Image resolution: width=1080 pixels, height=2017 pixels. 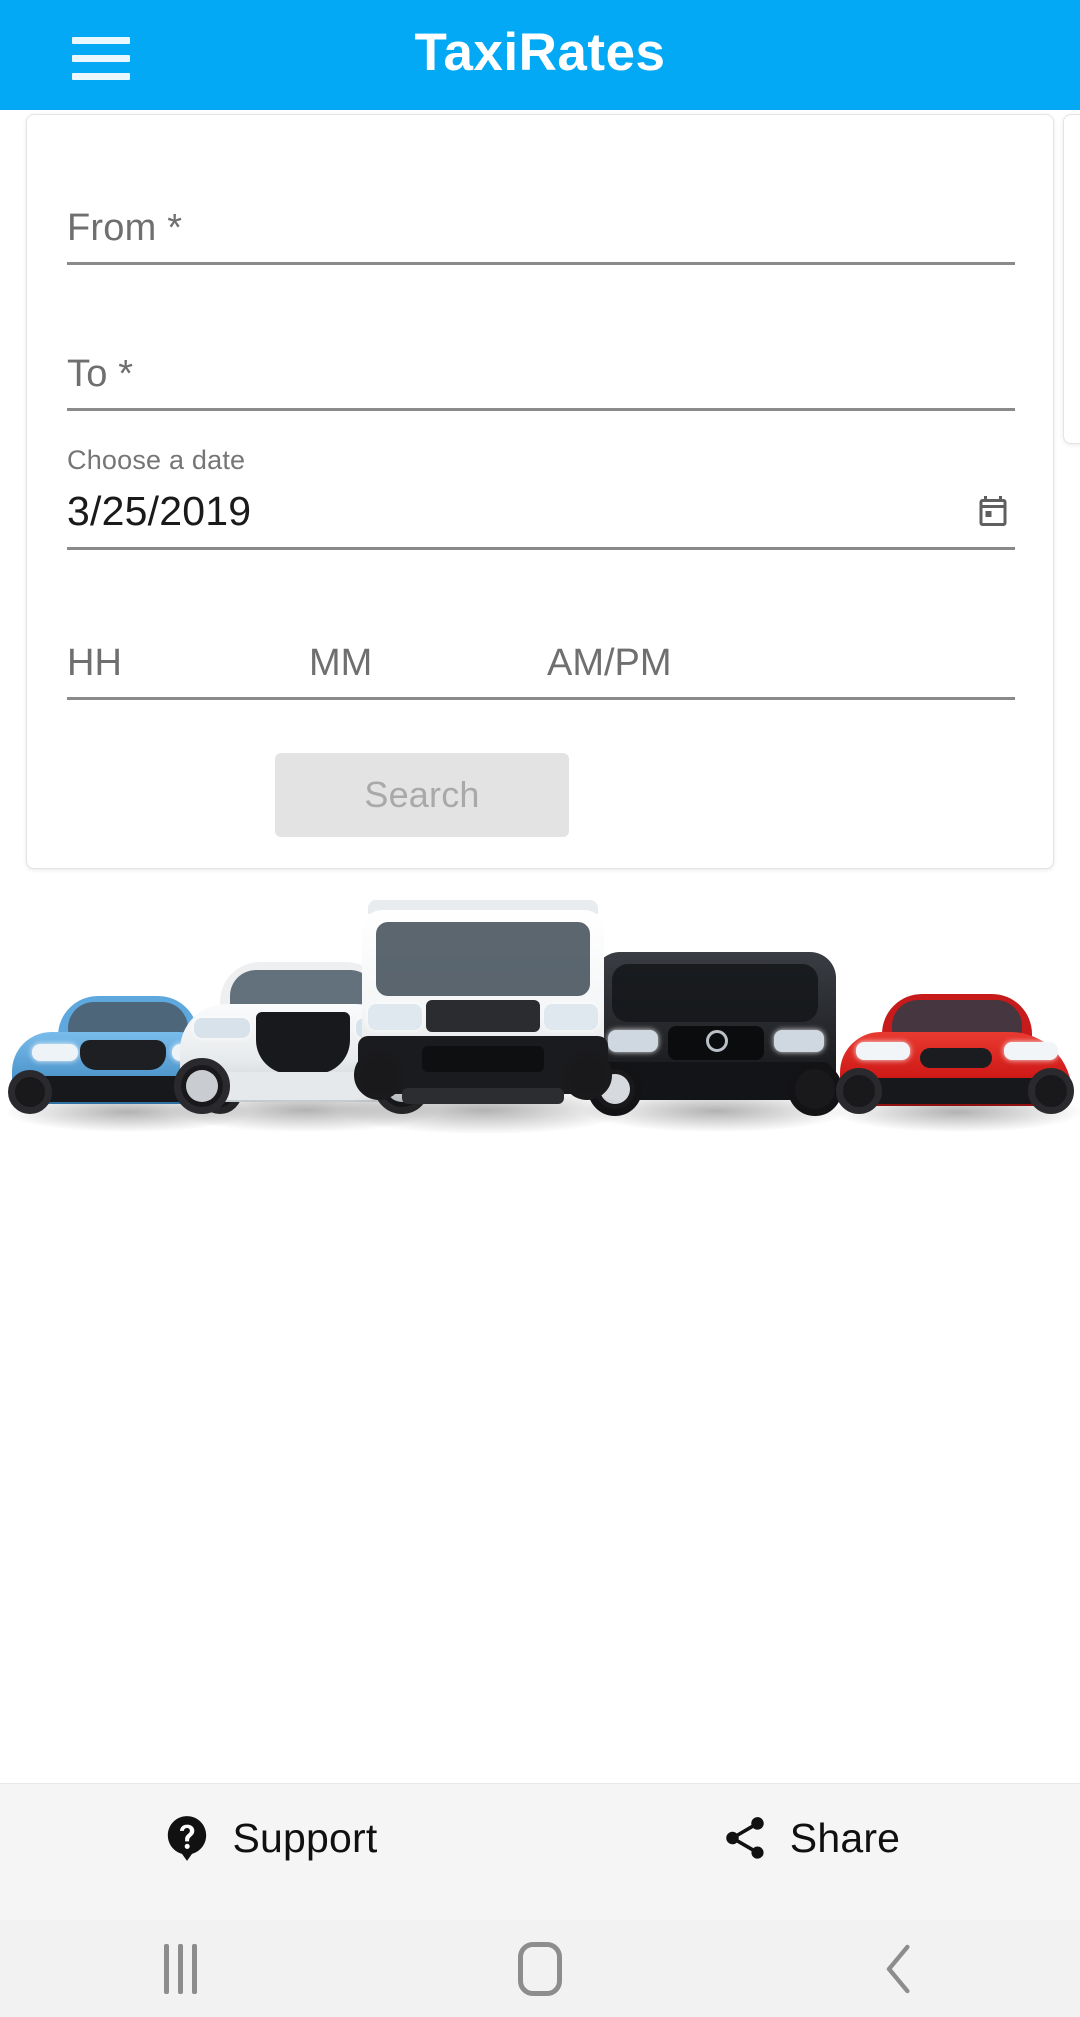 What do you see at coordinates (541, 548) in the screenshot?
I see `date-underline` at bounding box center [541, 548].